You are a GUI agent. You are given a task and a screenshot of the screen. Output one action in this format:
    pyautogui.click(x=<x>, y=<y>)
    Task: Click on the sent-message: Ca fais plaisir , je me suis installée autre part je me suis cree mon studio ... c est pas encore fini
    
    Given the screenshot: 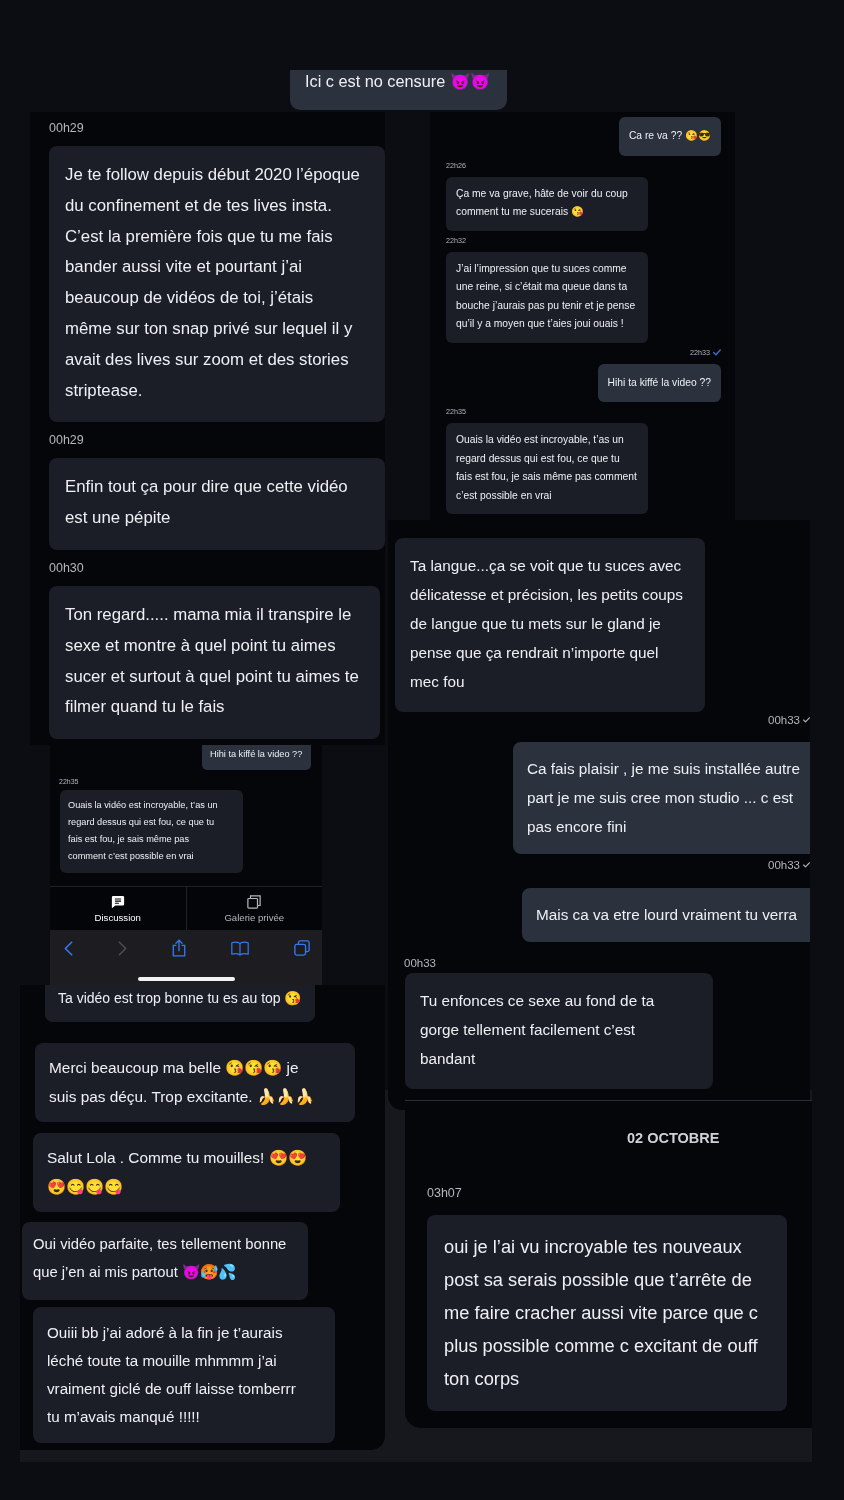 What is the action you would take?
    pyautogui.click(x=661, y=798)
    